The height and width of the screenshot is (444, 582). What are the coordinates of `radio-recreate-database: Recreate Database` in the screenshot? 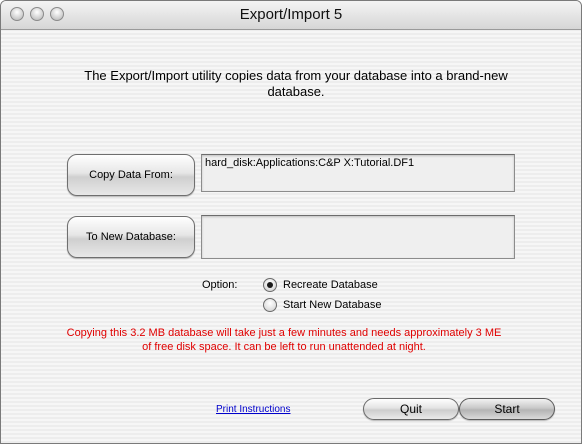 It's located at (320, 285).